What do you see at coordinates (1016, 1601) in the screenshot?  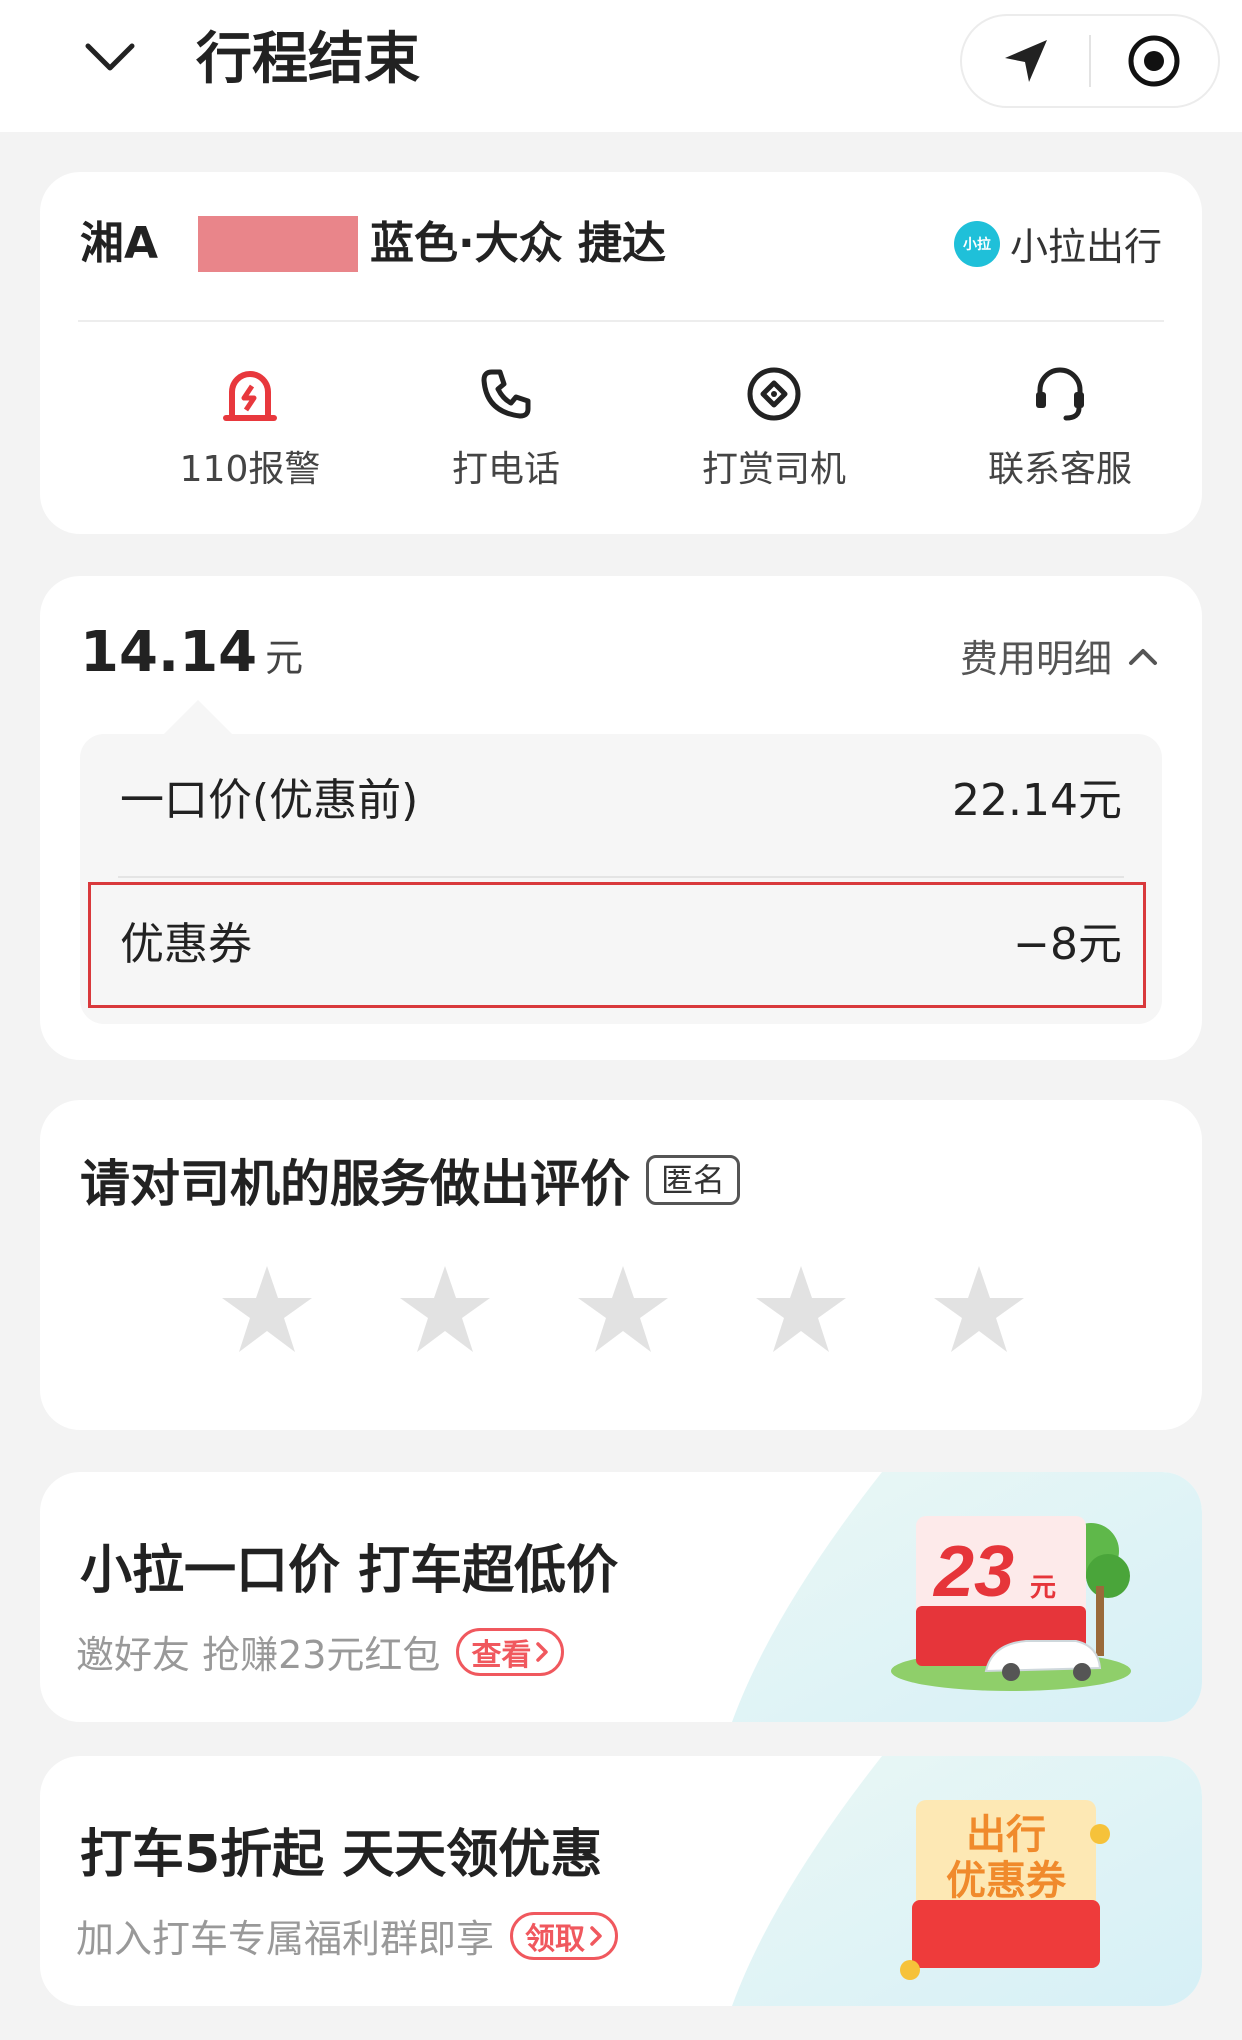 I see `red-packet-illustration: 23 元` at bounding box center [1016, 1601].